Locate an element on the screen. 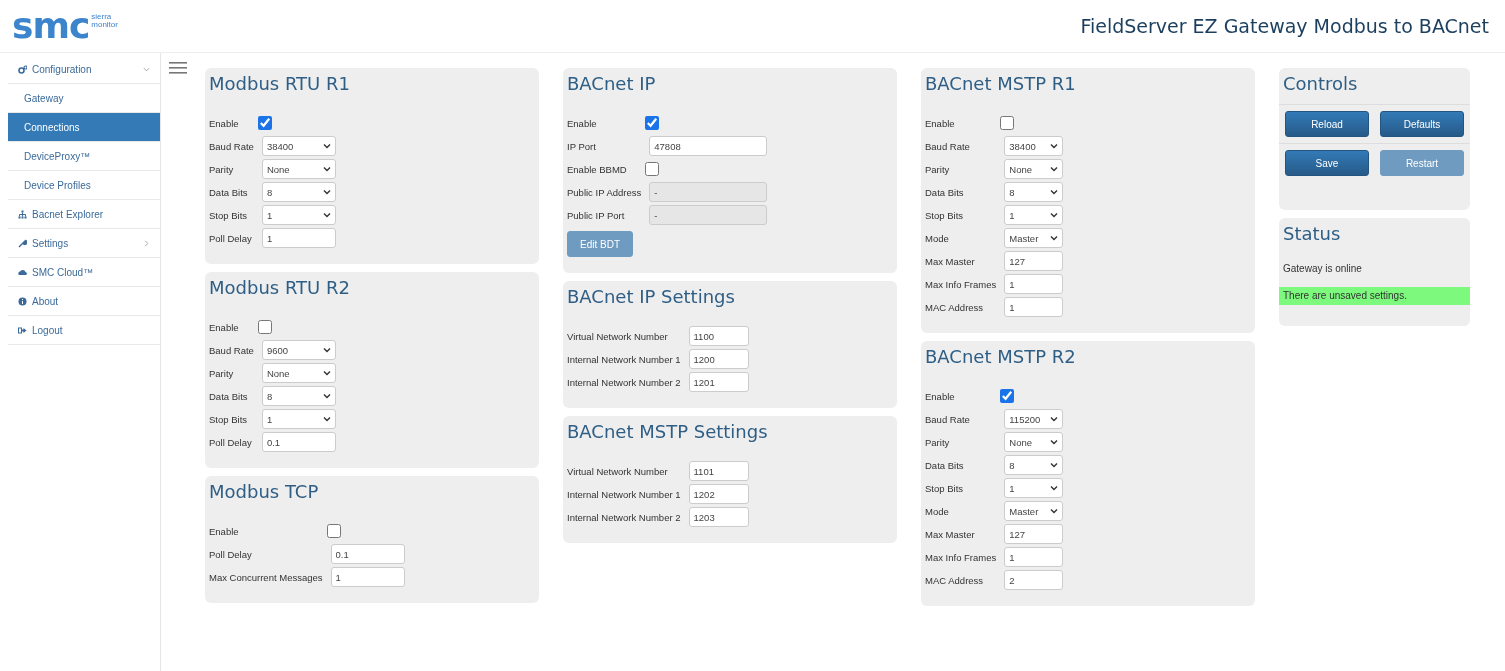 This screenshot has width=1505, height=671. field-label: Public IP Port is located at coordinates (596, 215).